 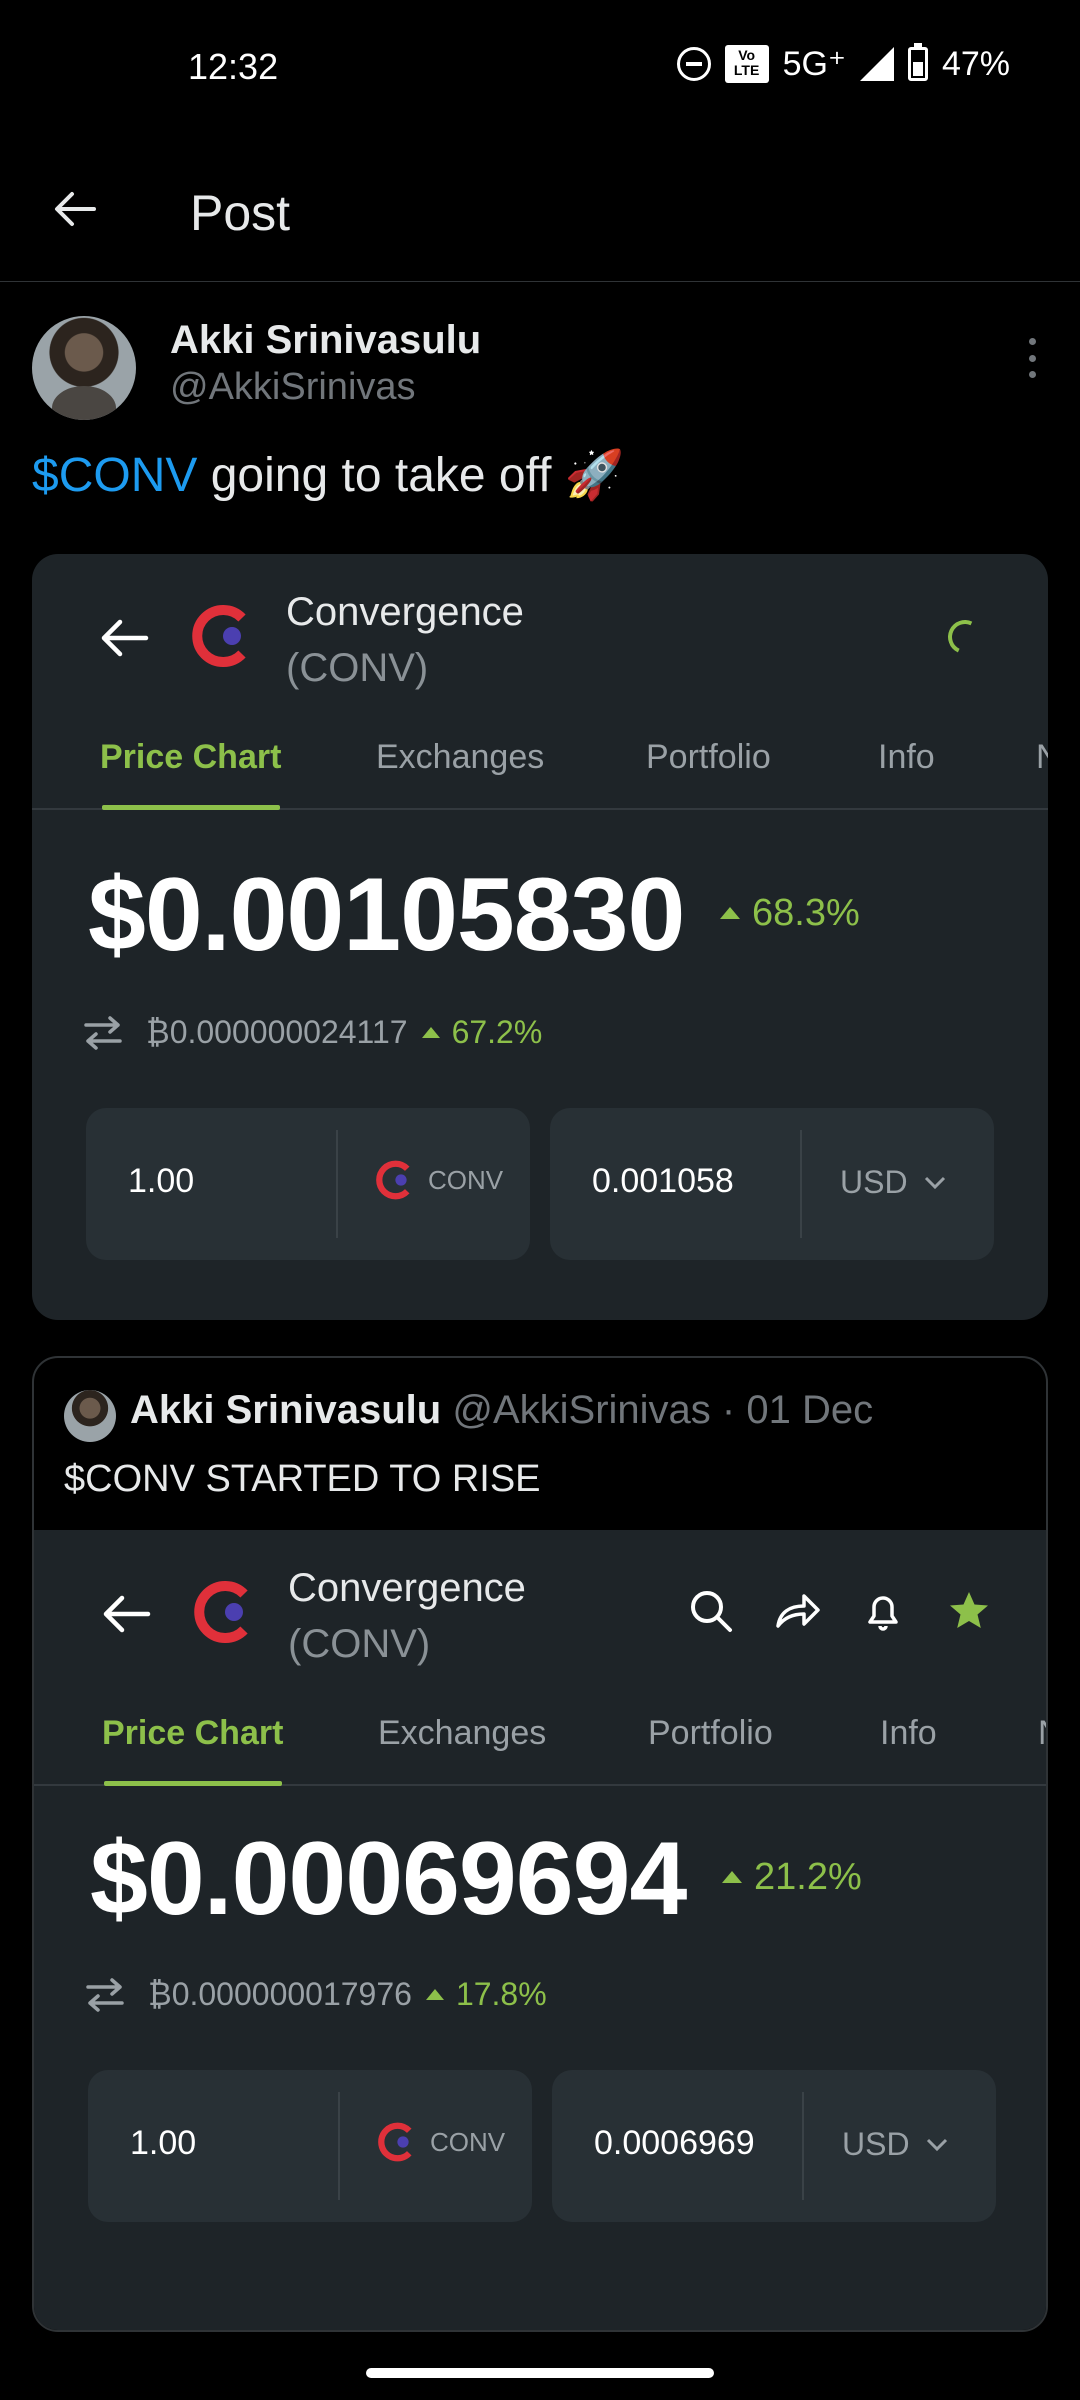 I want to click on search-icon, so click(x=711, y=1611).